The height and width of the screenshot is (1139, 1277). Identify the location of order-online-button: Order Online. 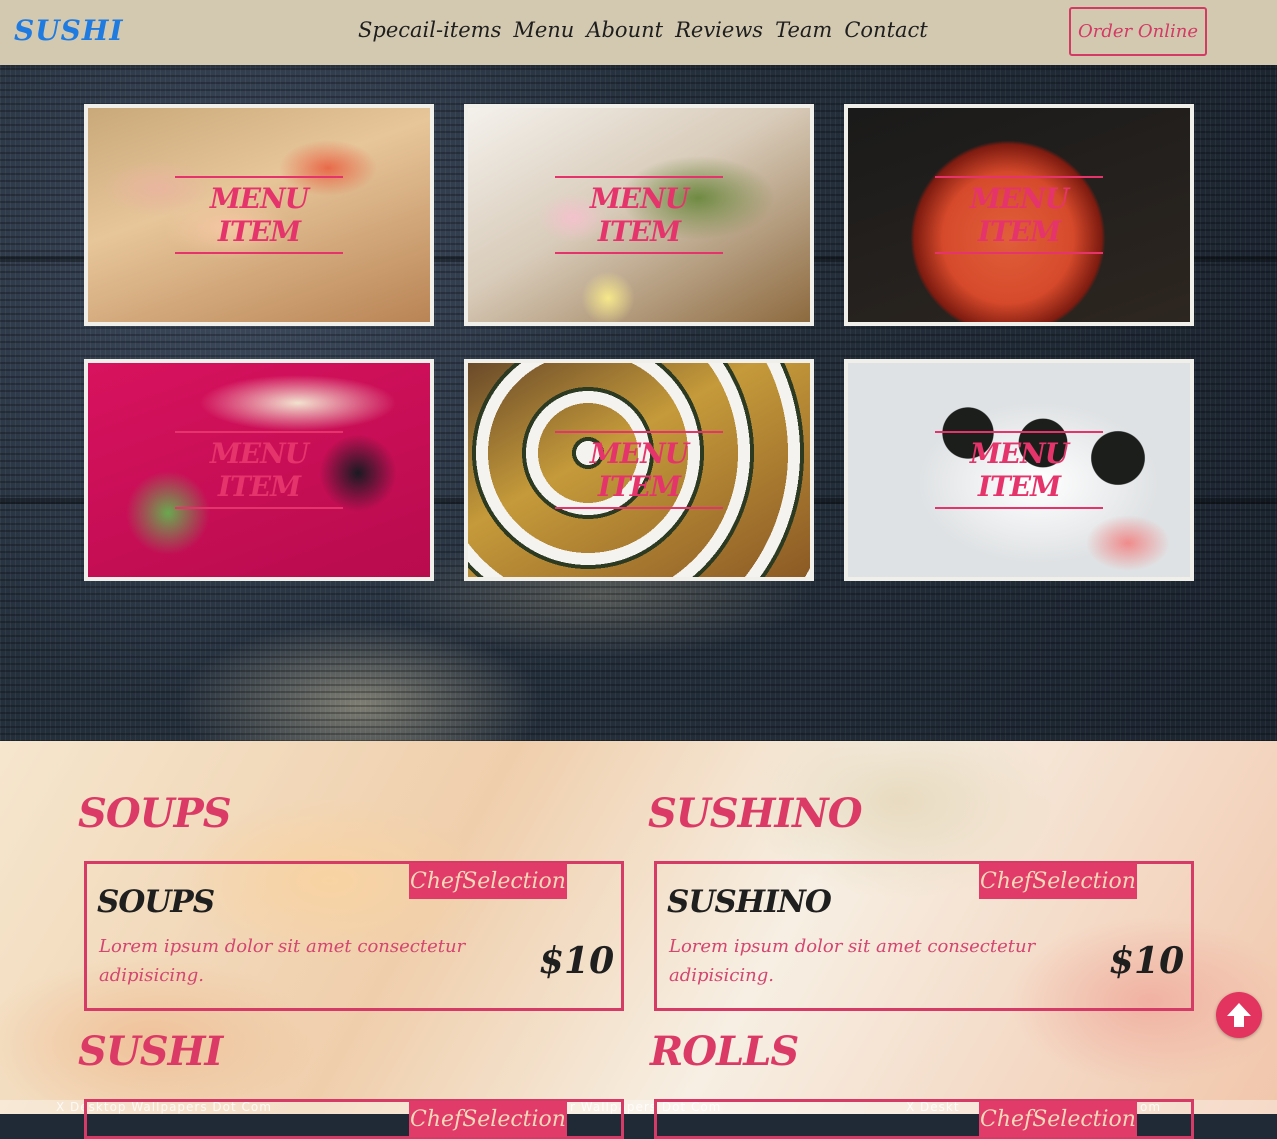
(1138, 31).